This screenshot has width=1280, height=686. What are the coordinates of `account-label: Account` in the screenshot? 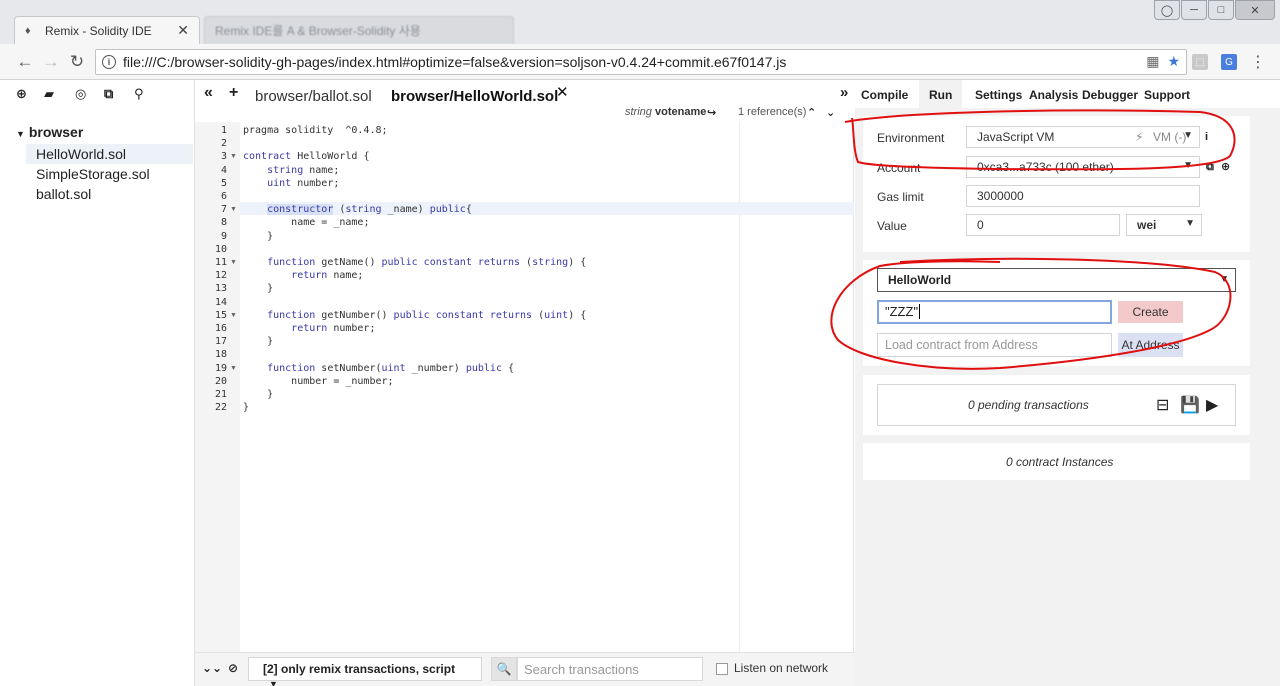 It's located at (899, 168).